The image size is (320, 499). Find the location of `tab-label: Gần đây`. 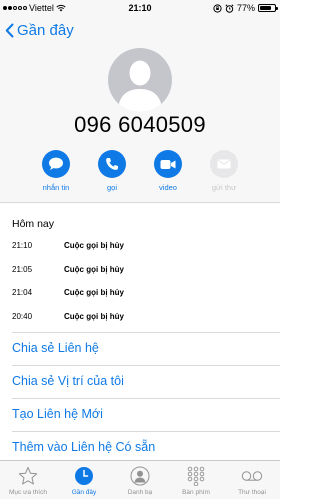

tab-label: Gần đây is located at coordinates (84, 492).